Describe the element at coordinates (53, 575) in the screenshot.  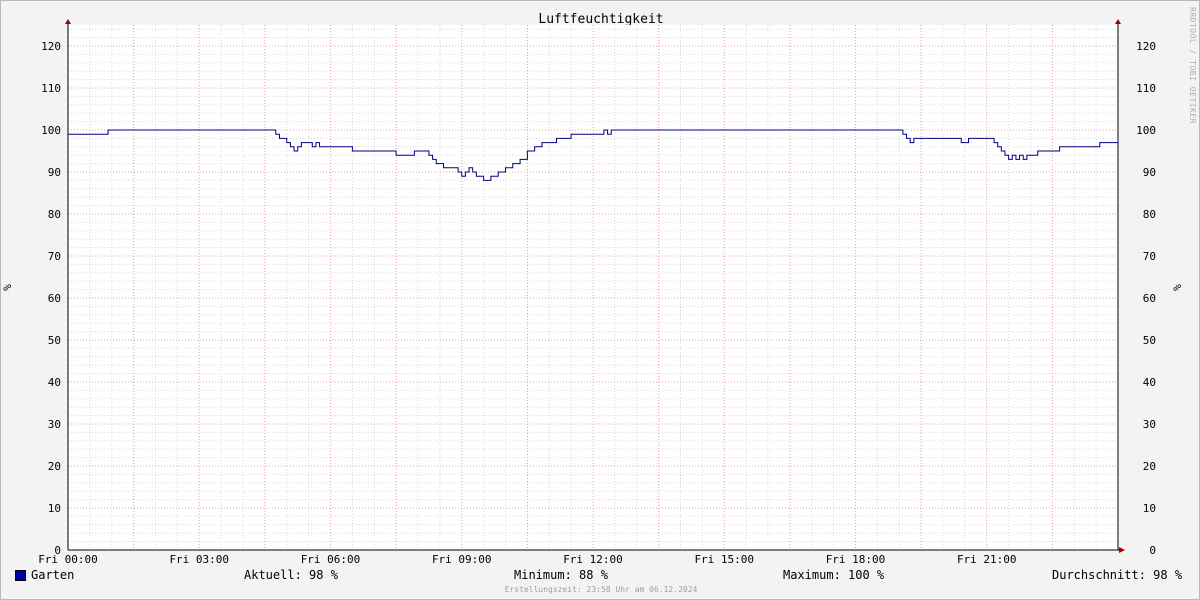
I see `legend-series-name: Garten` at that location.